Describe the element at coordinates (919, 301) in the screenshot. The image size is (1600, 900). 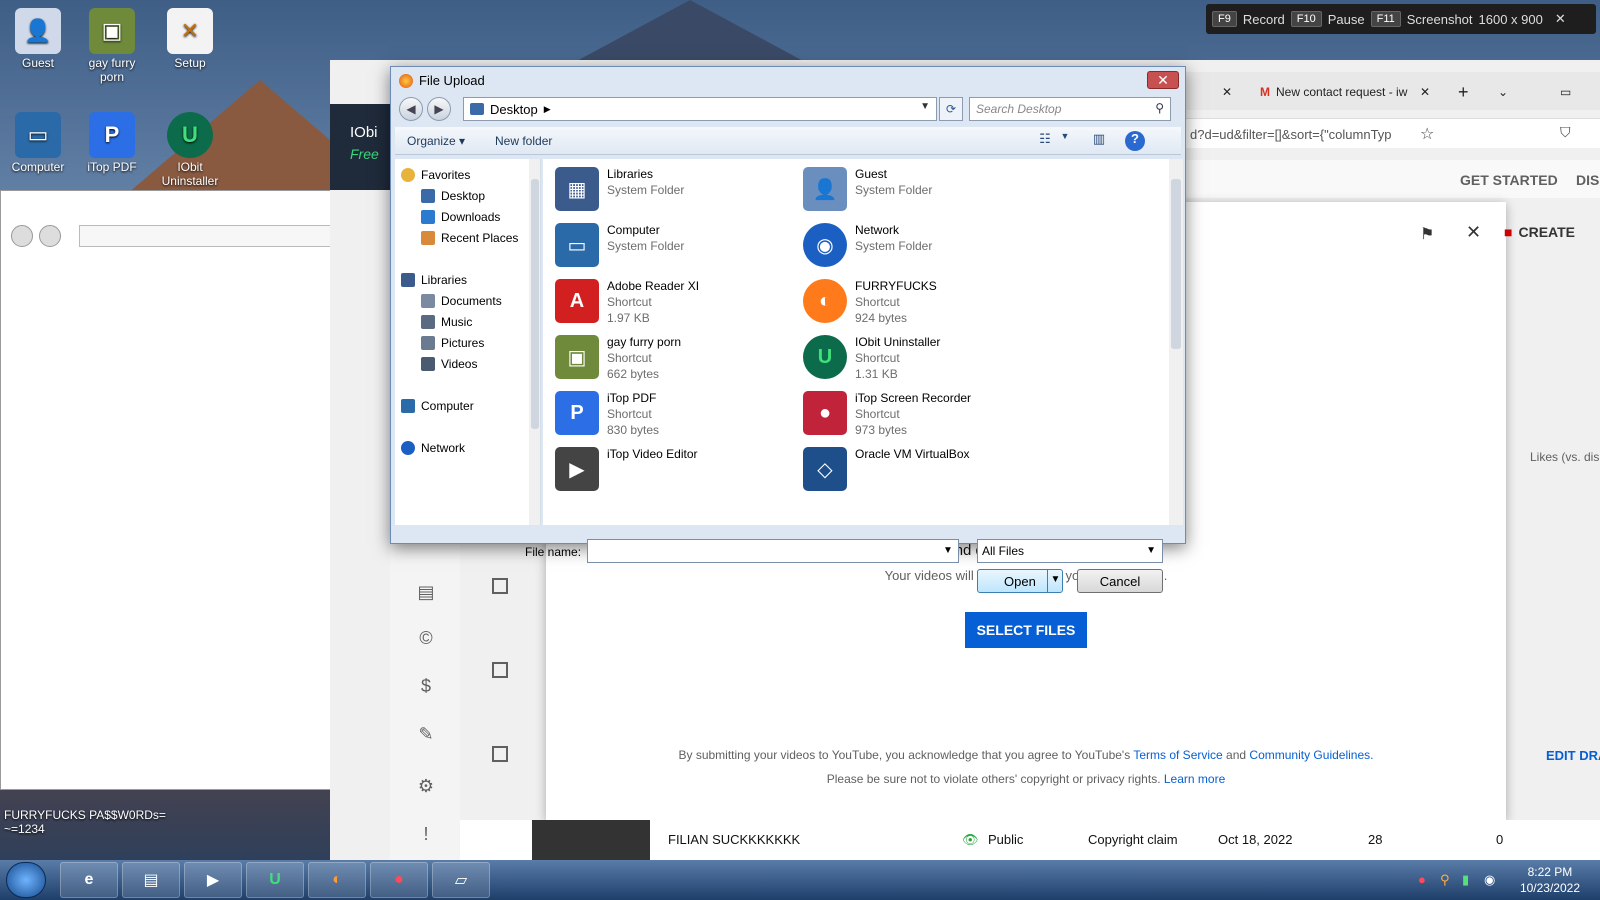
I see `file-item-furryfucks: ◐ FURRYFUCKS Shortcut 924 bytes` at that location.